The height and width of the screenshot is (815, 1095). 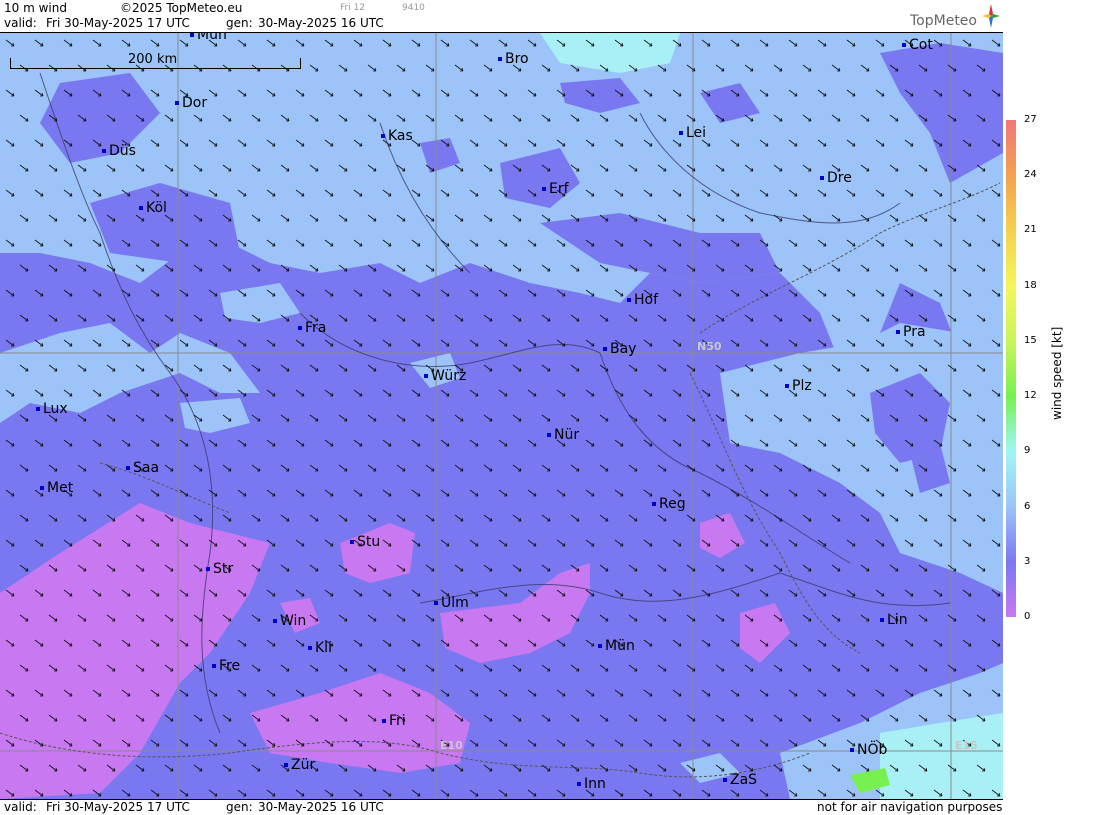 What do you see at coordinates (1030, 340) in the screenshot?
I see `legend-tick-label: 15` at bounding box center [1030, 340].